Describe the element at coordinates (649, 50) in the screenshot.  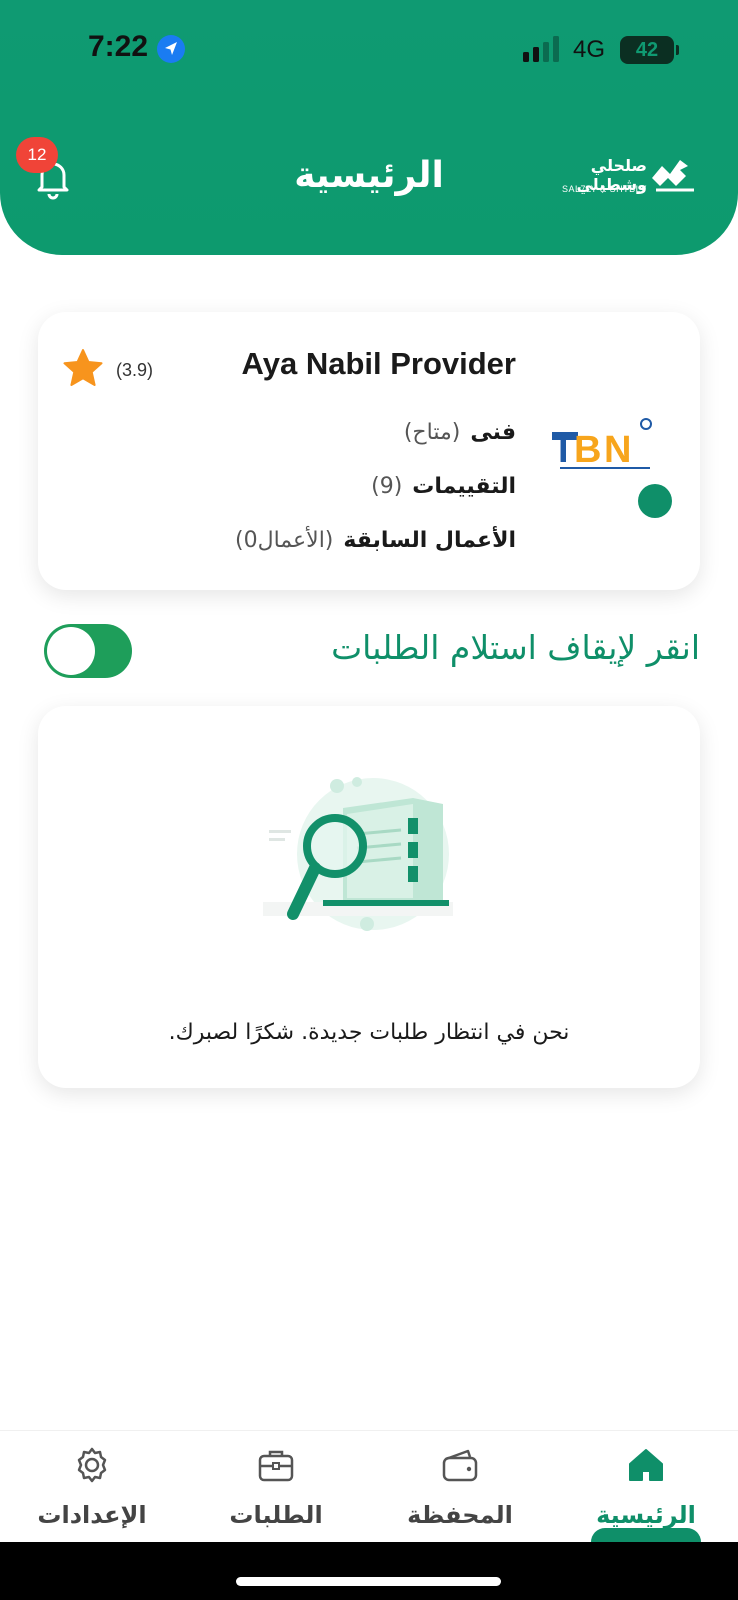
I see `battery-indicator: 42` at that location.